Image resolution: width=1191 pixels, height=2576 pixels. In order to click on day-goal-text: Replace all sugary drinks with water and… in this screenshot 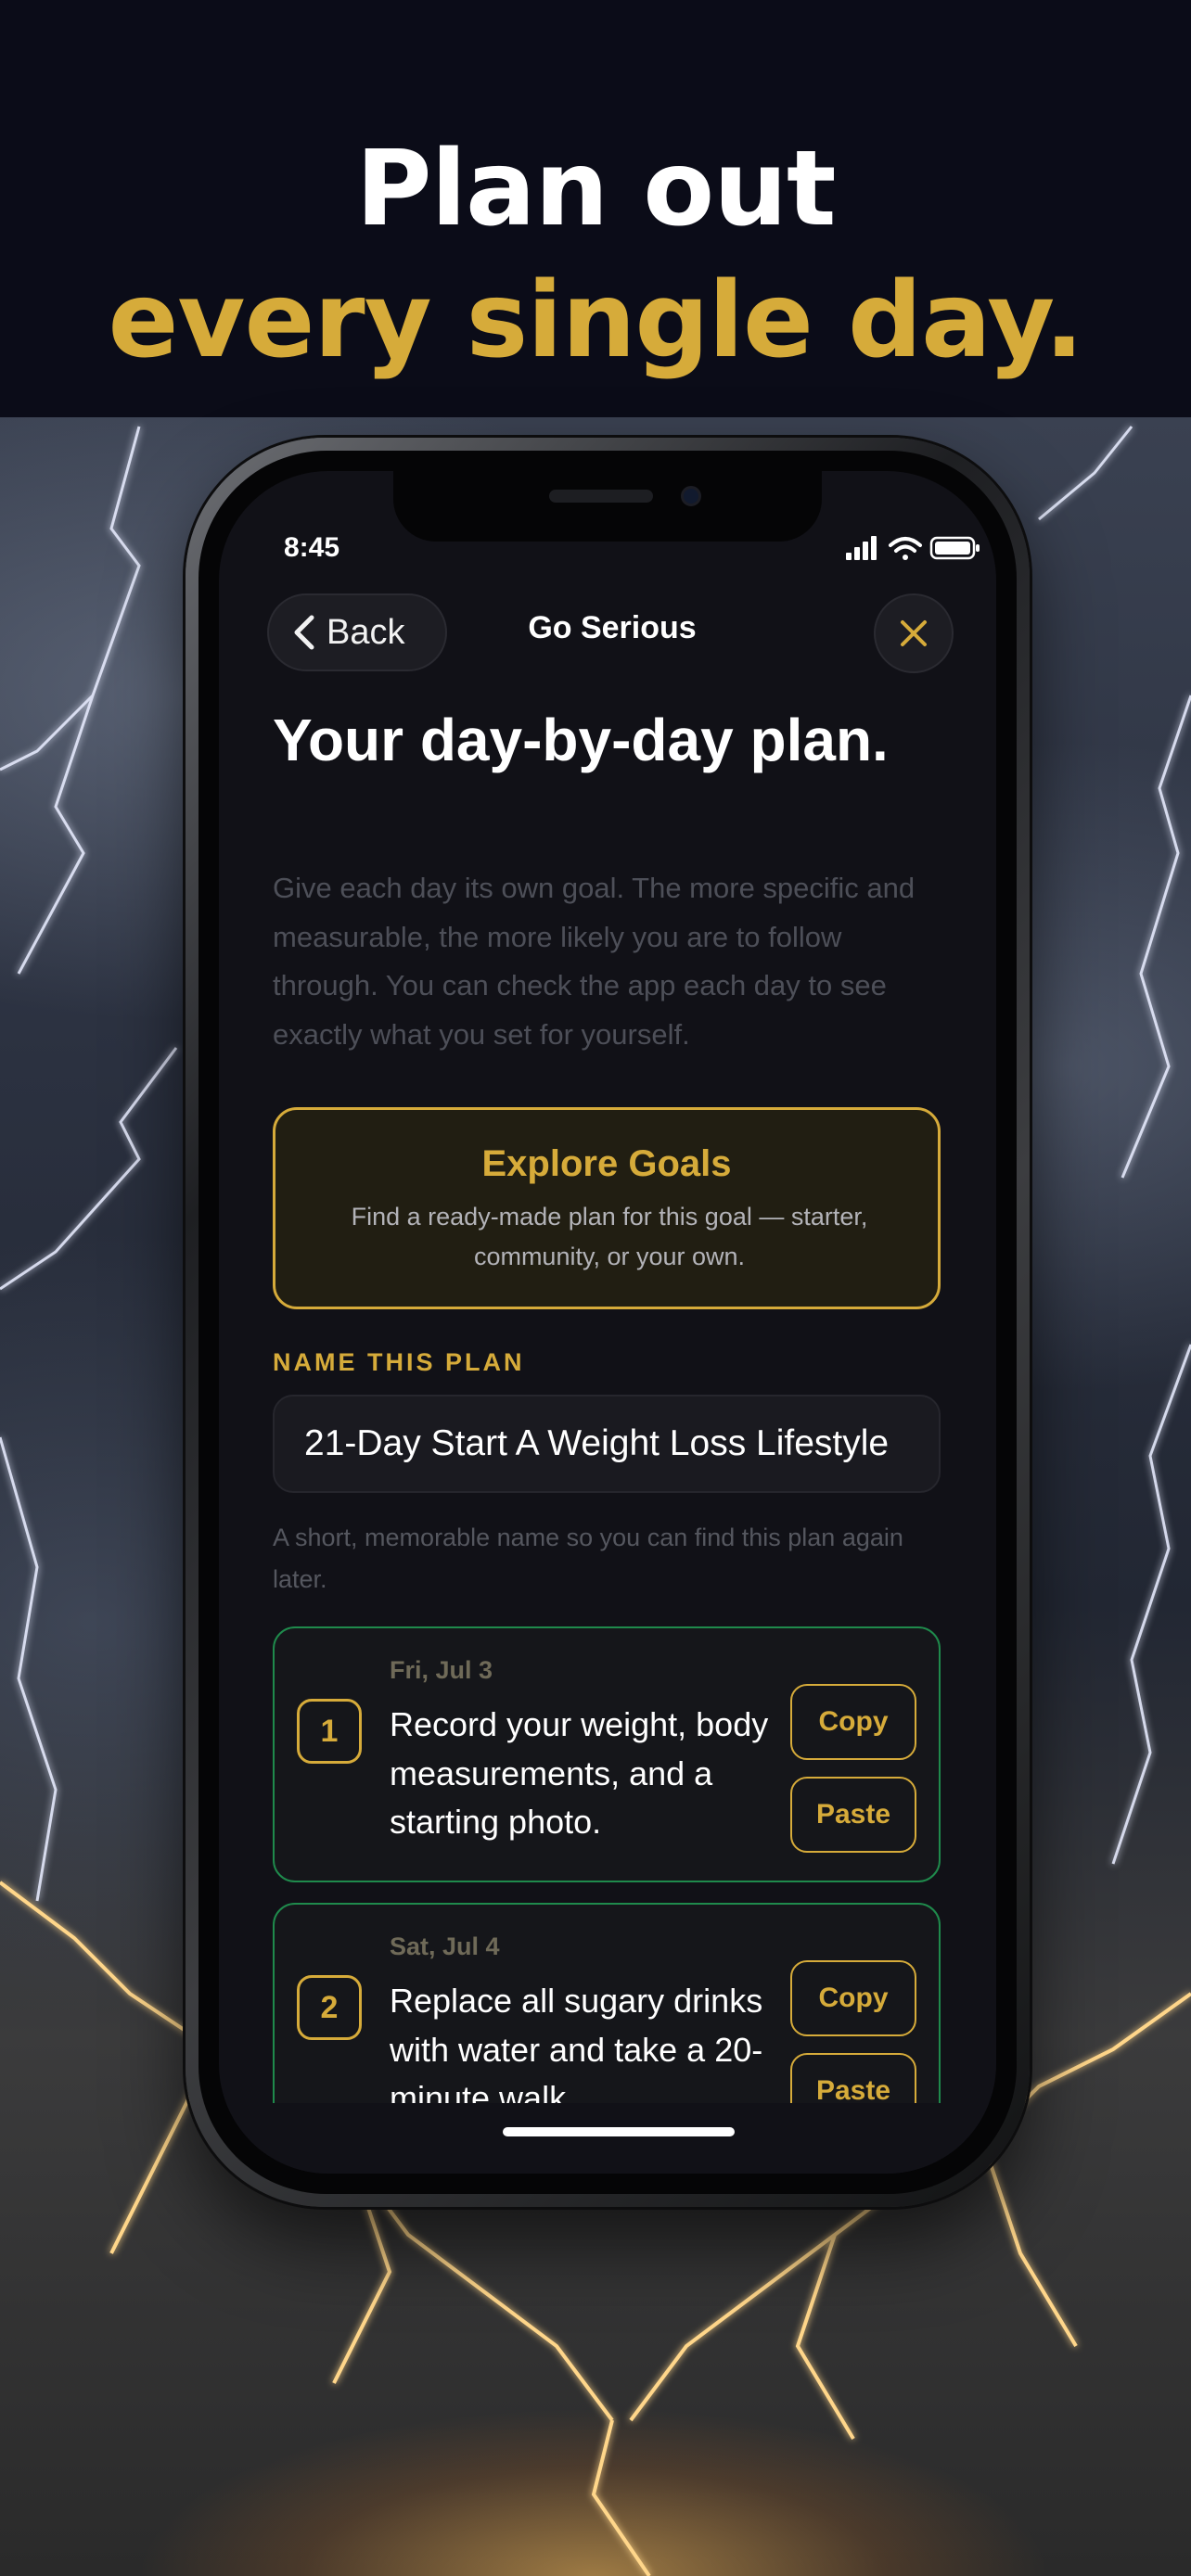, I will do `click(589, 2050)`.